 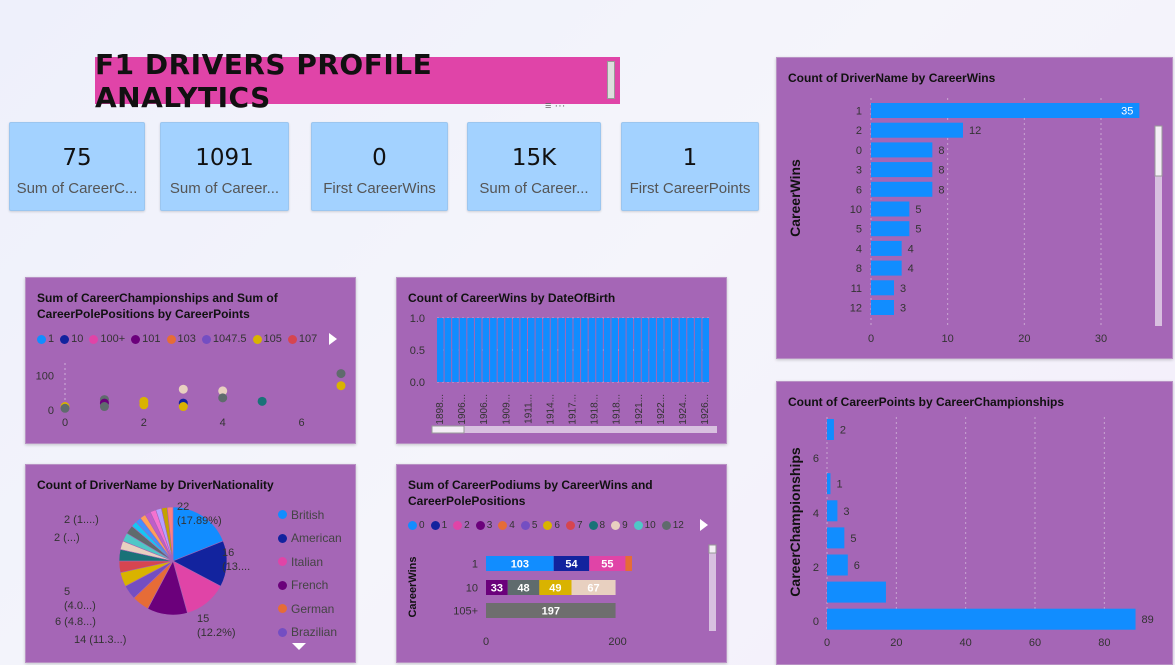 I want to click on pie-legend-item: British, so click(x=310, y=515).